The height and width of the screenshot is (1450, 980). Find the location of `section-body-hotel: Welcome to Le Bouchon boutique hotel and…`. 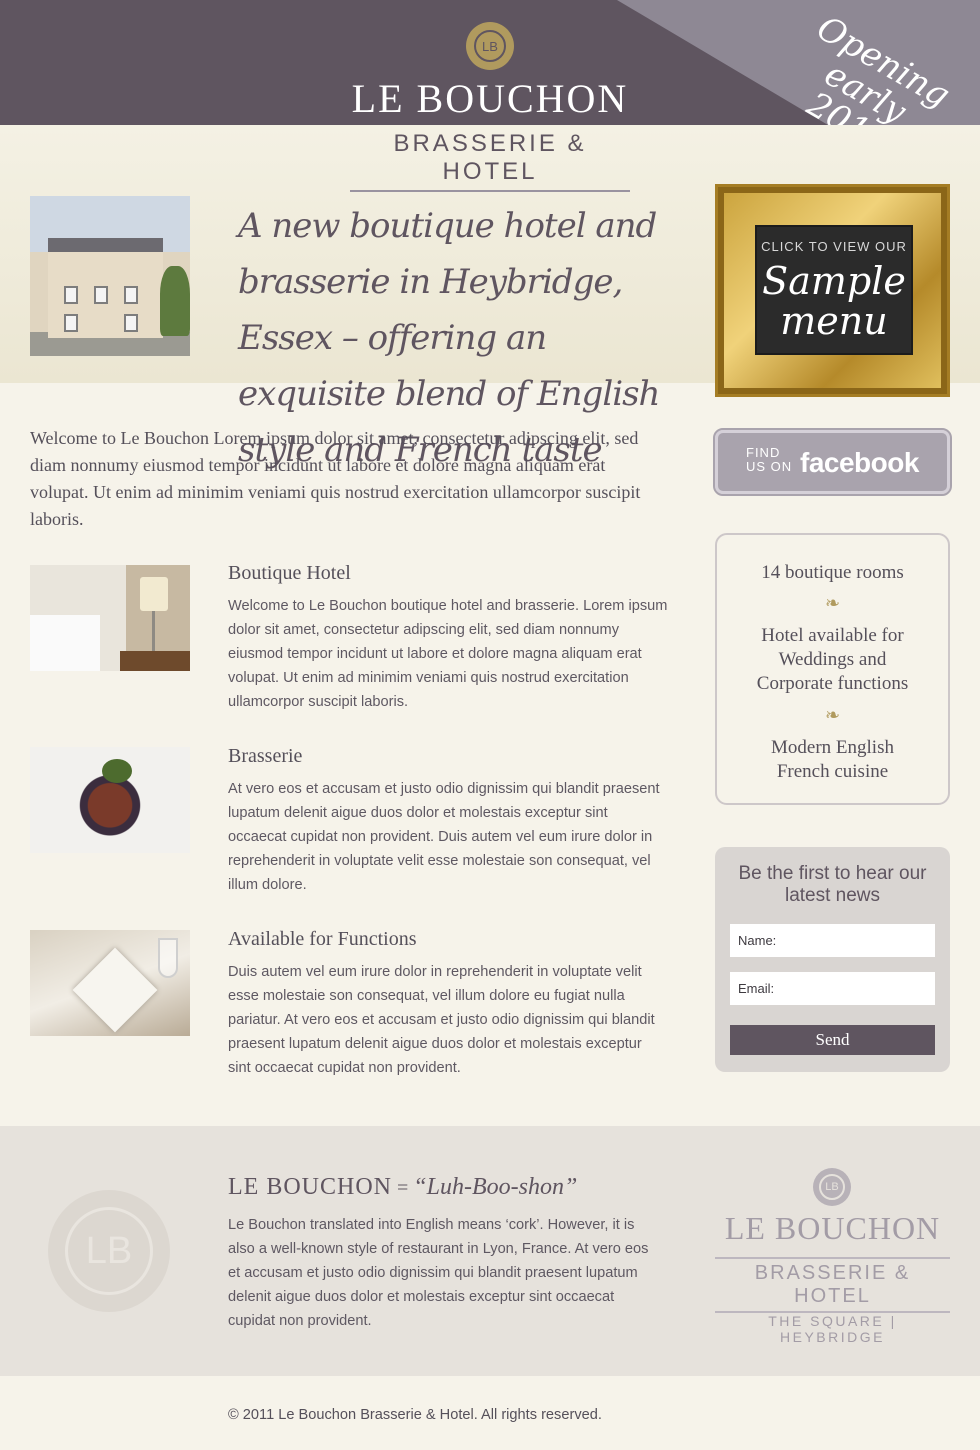

section-body-hotel: Welcome to Le Bouchon boutique hotel and… is located at coordinates (448, 654).